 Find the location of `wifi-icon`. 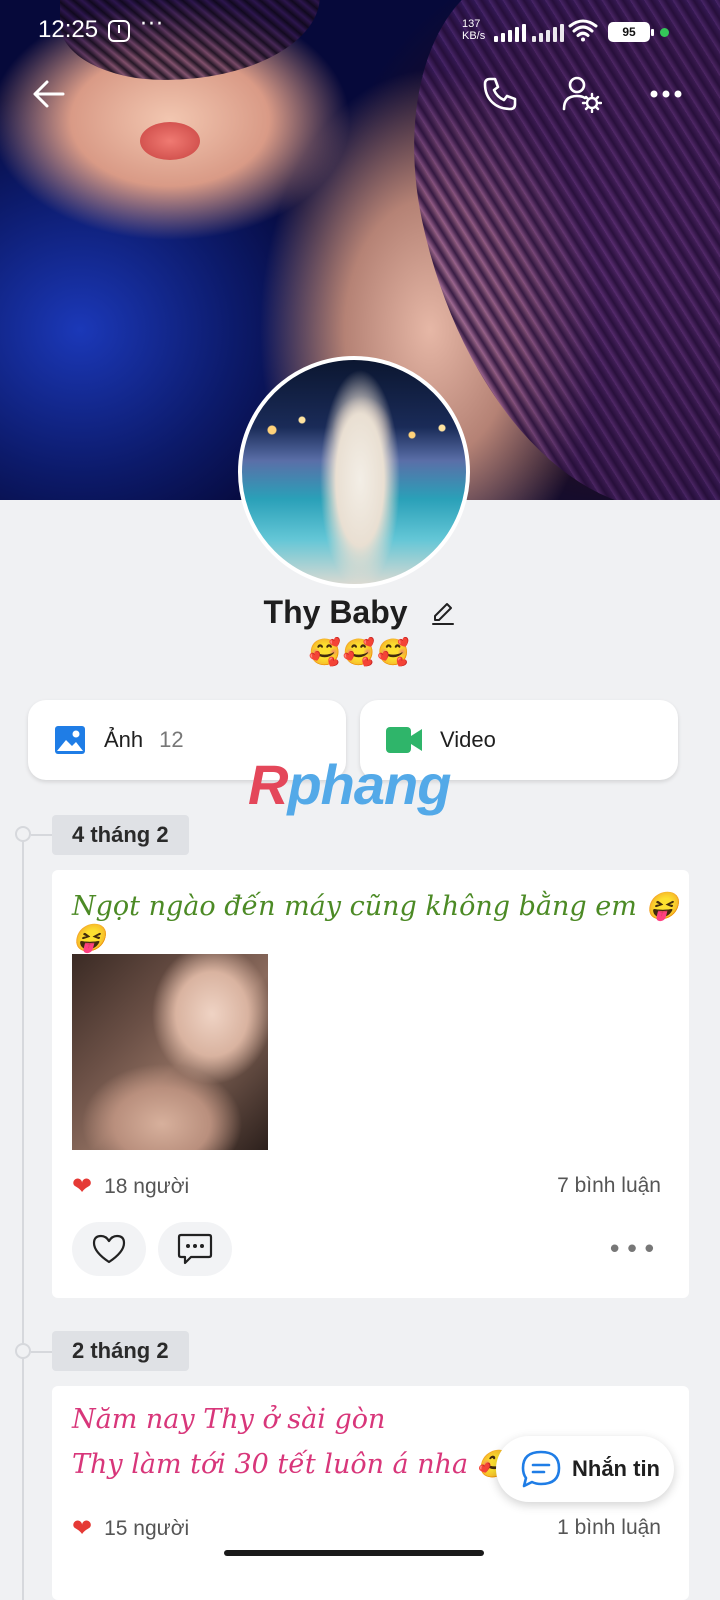

wifi-icon is located at coordinates (583, 30).